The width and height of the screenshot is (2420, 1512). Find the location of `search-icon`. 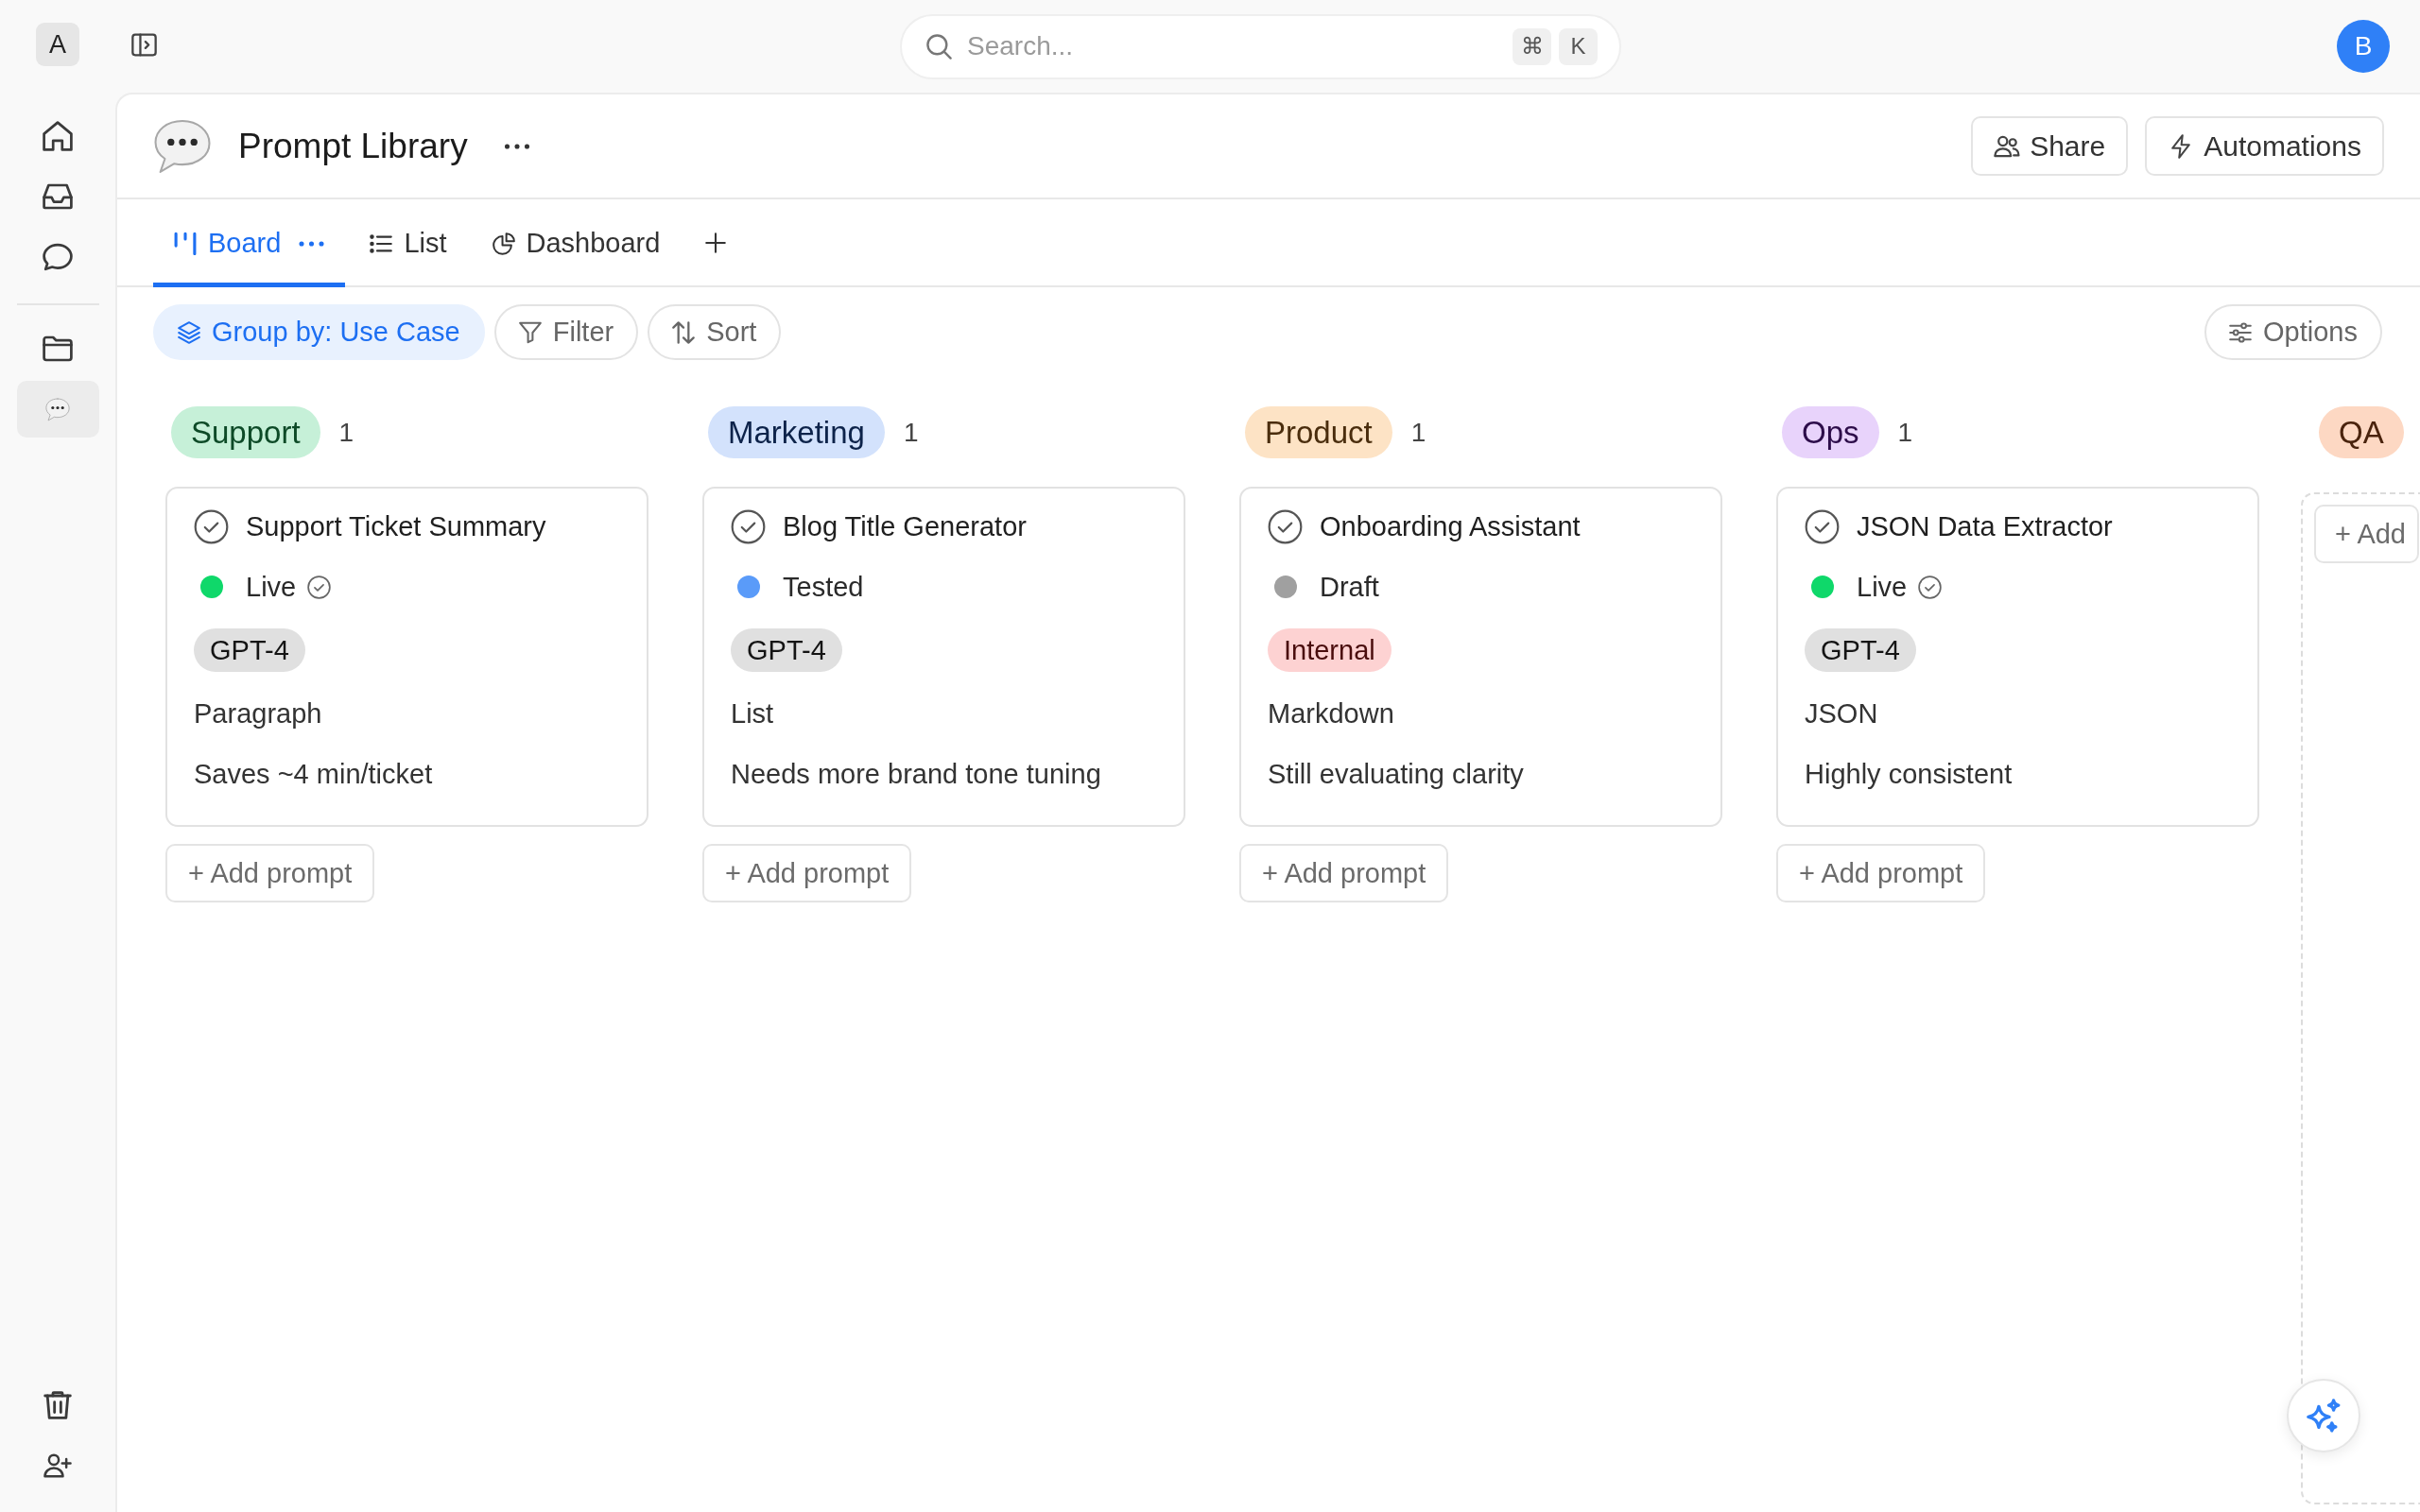

search-icon is located at coordinates (939, 46).